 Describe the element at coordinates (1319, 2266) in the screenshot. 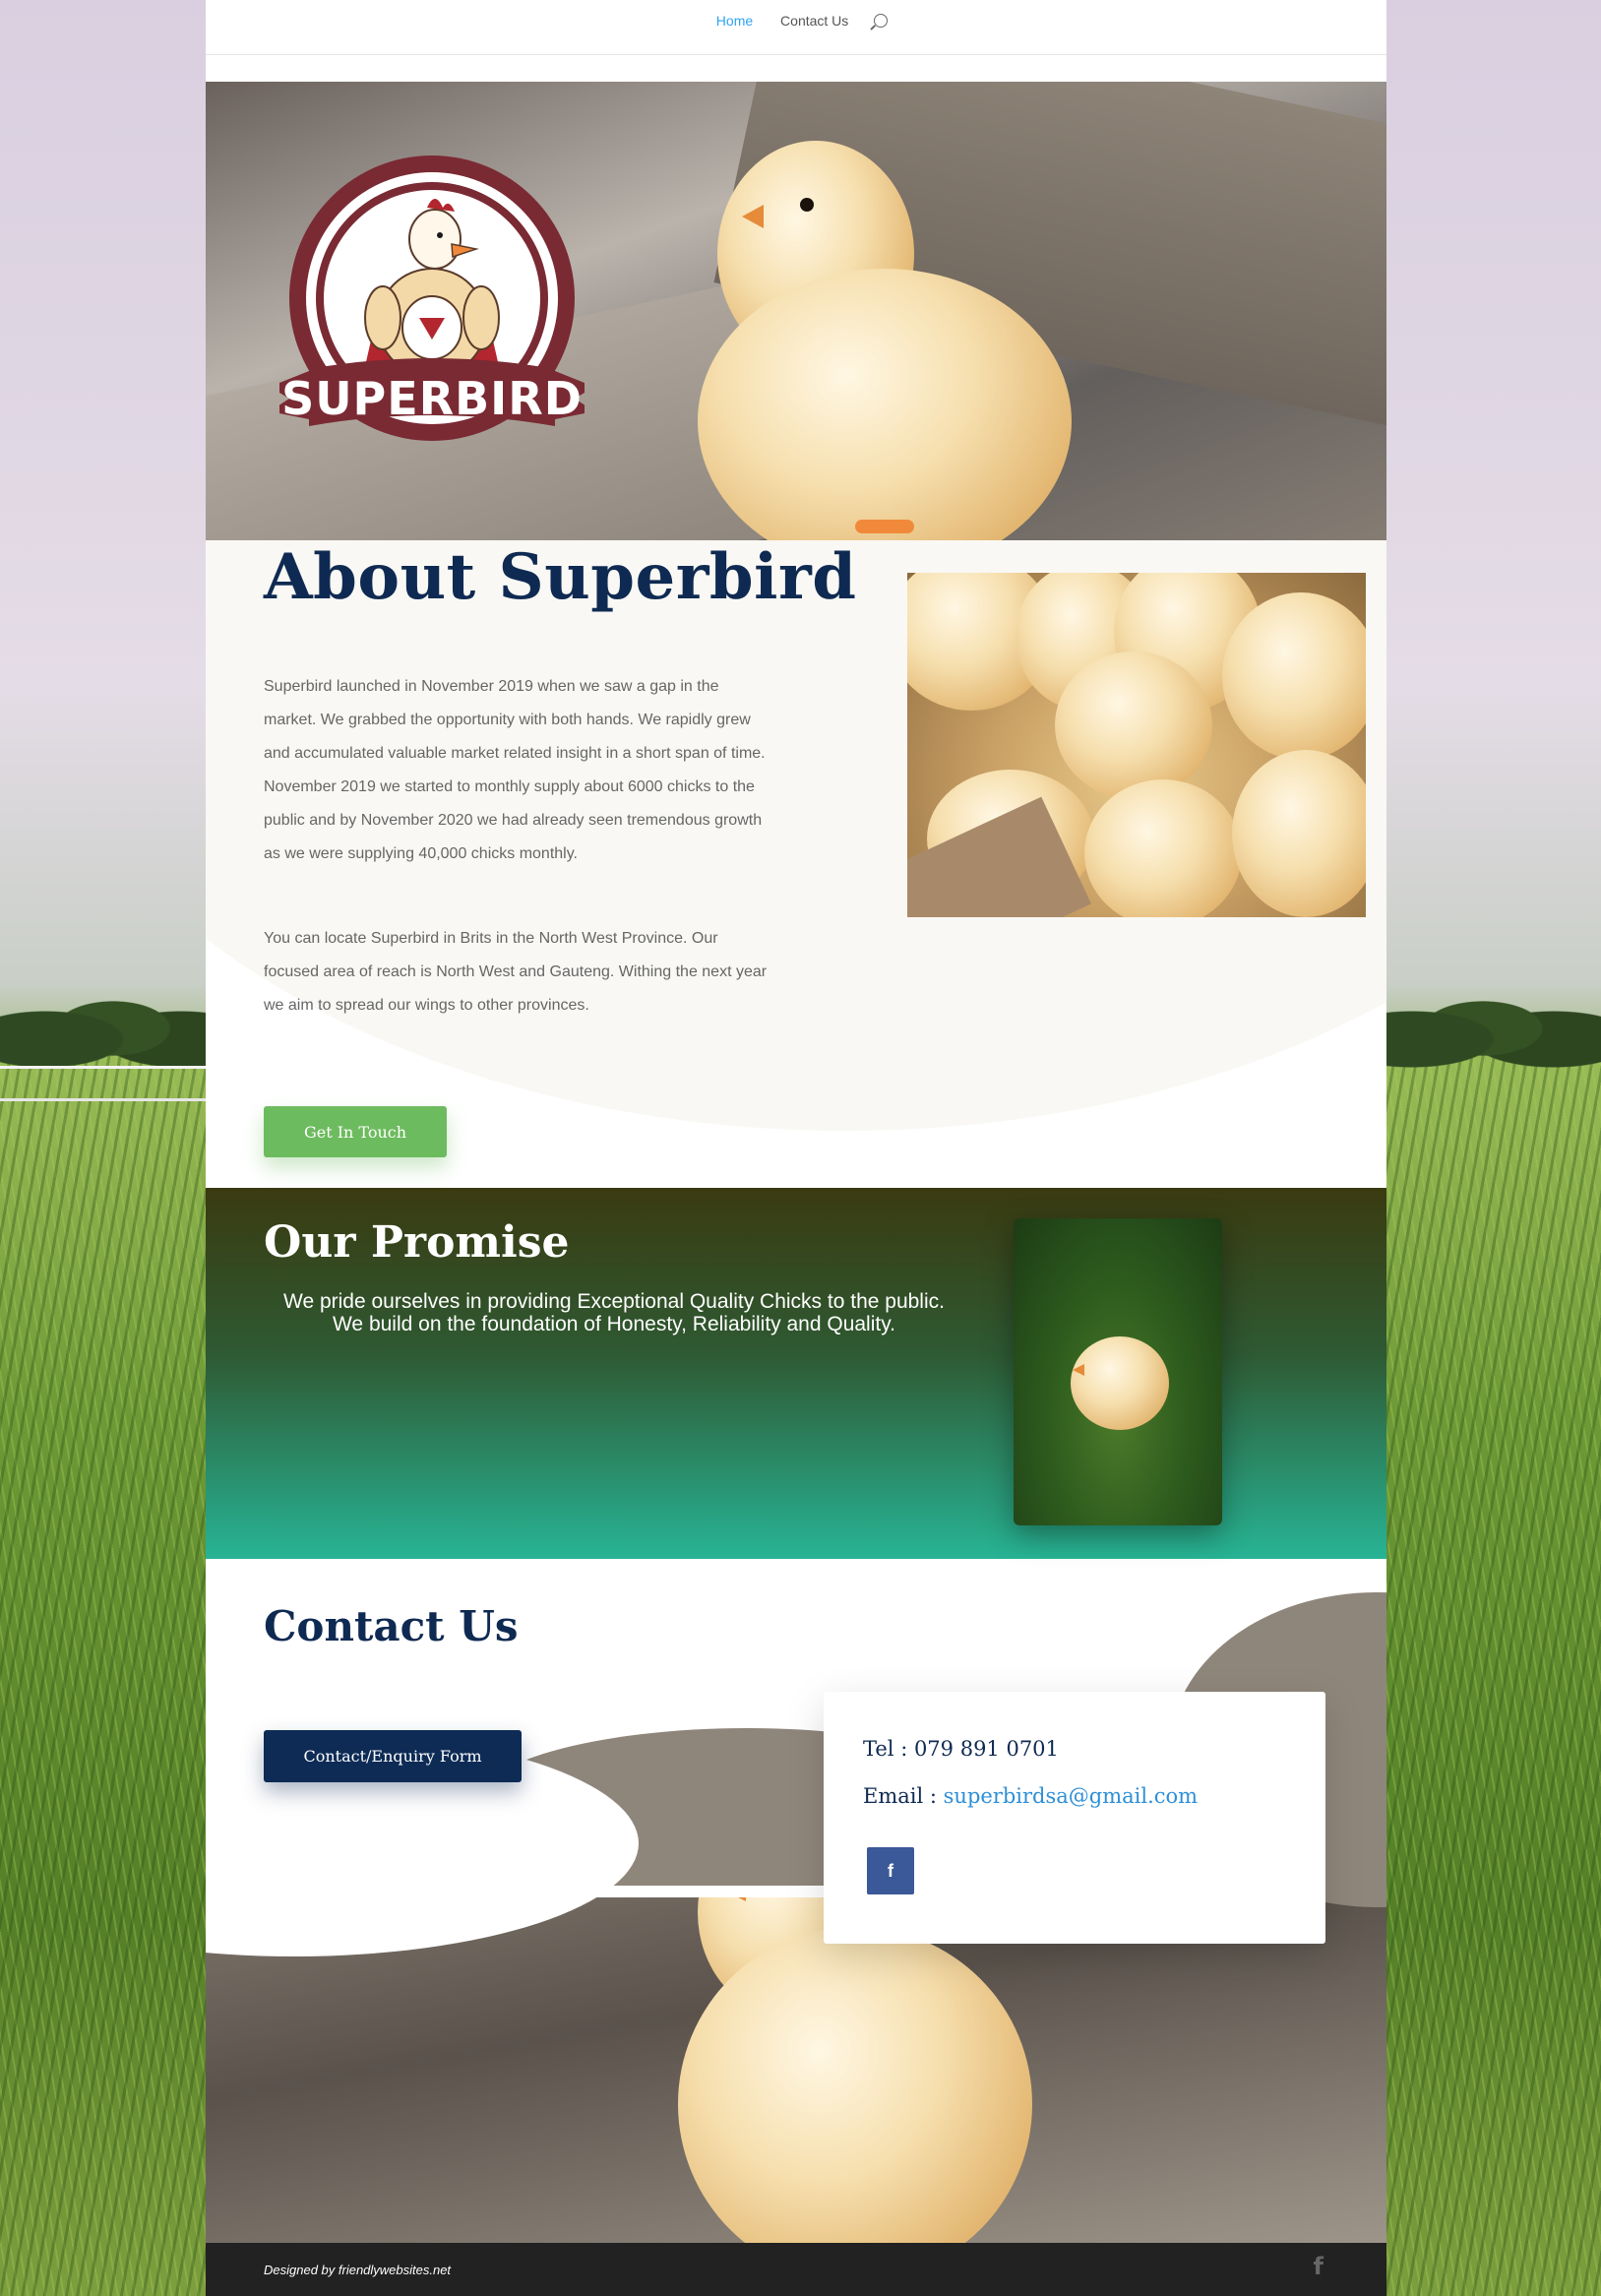

I see `footer-facebook-icon: f` at that location.